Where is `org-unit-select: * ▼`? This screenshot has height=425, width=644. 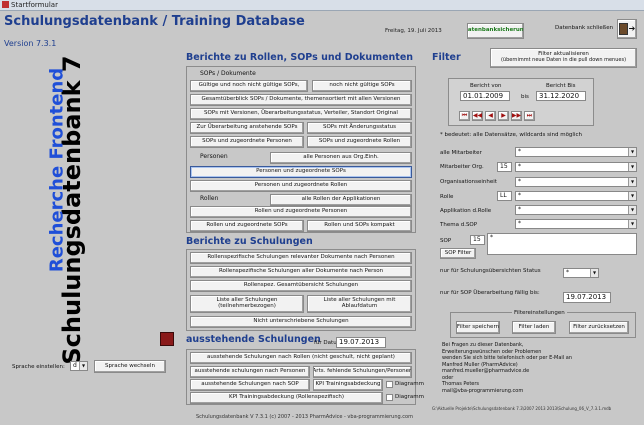 org-unit-select: * ▼ is located at coordinates (576, 182).